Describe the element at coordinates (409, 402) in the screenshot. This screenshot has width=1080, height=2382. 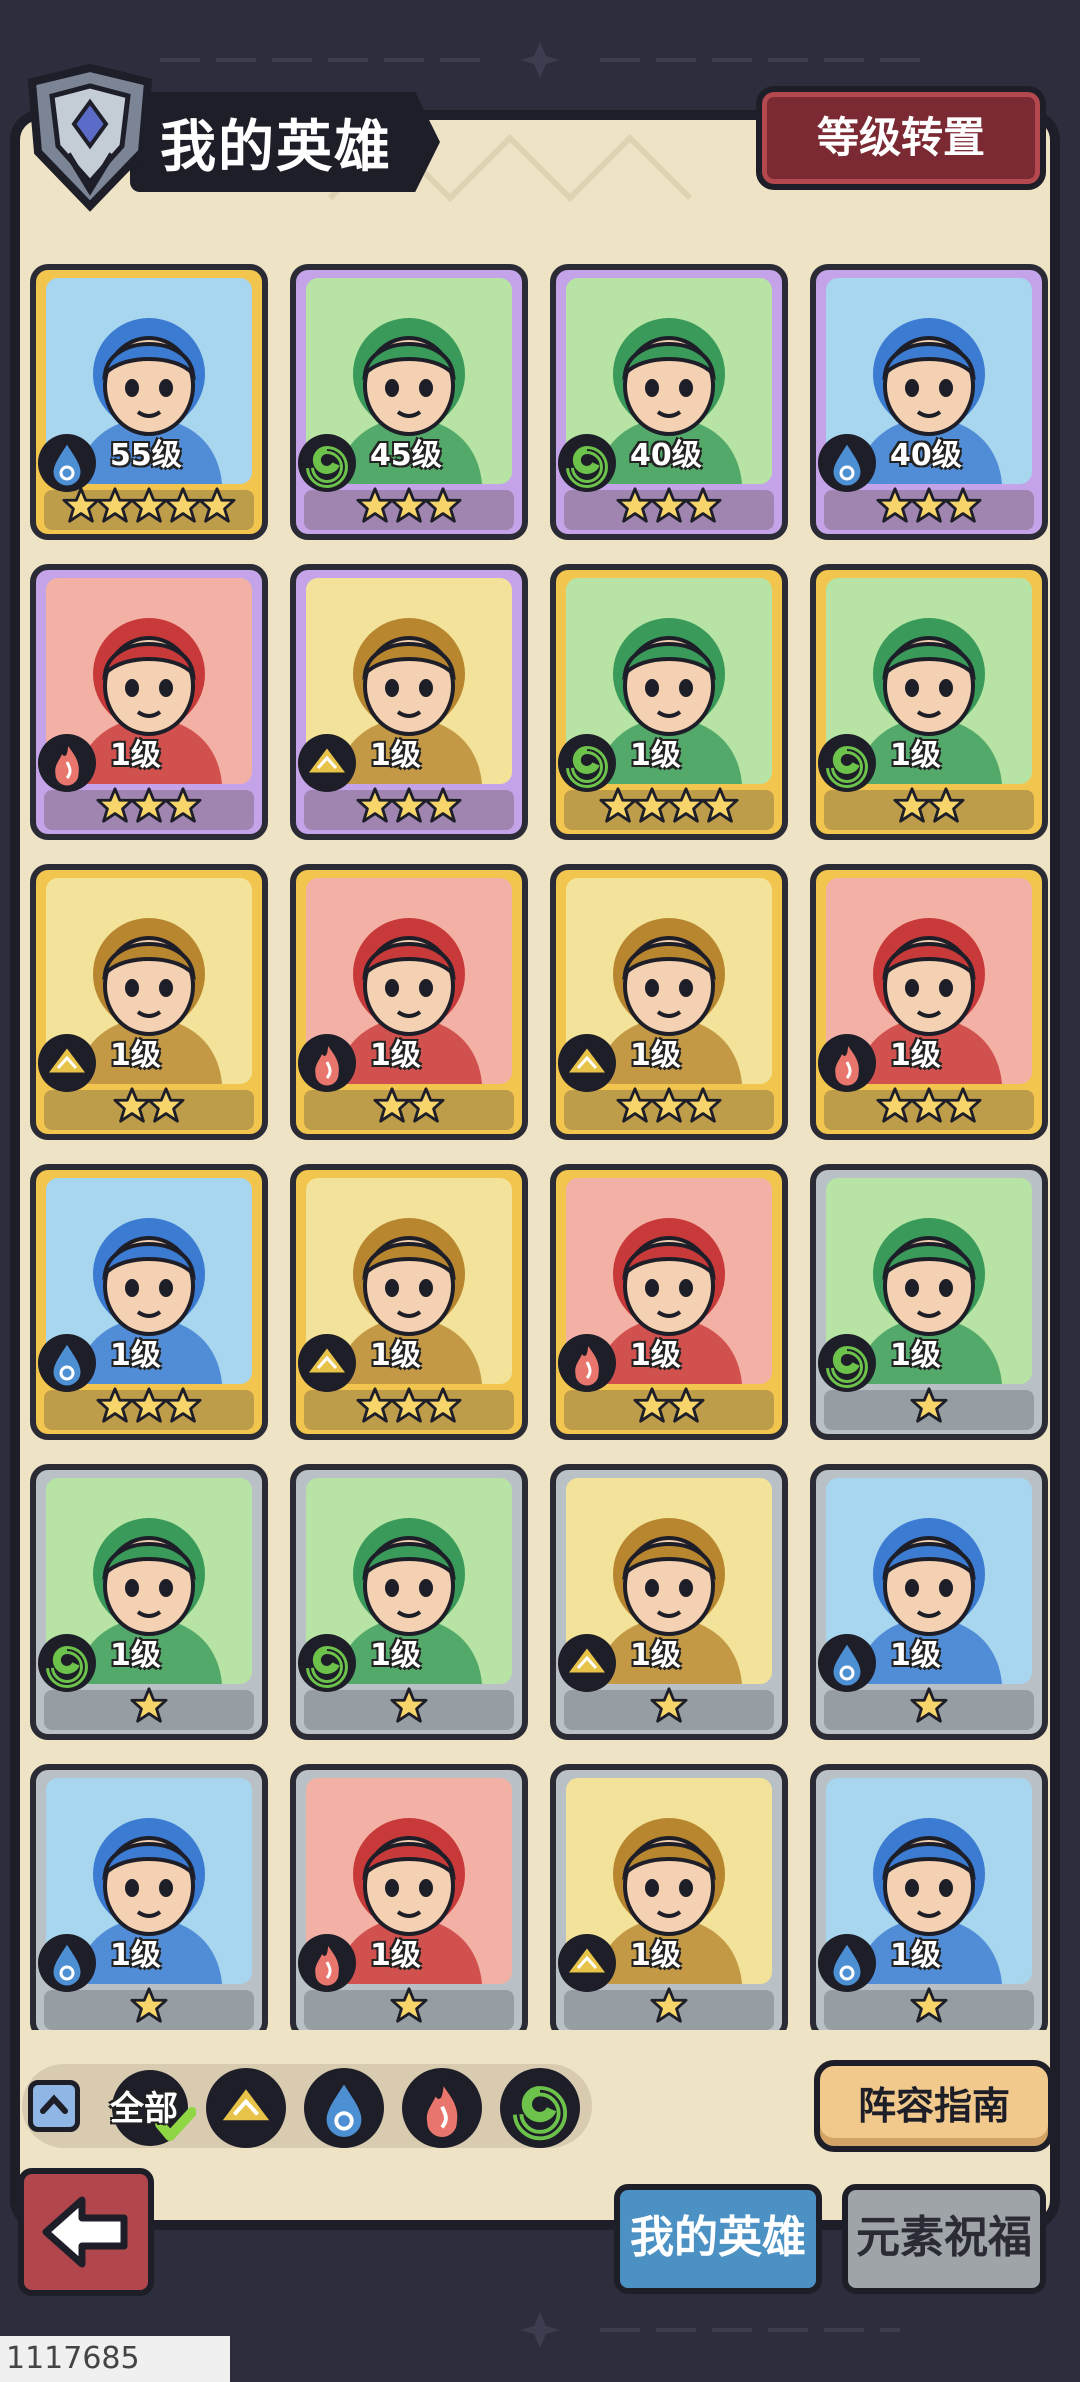
I see `hero-card: 45级` at that location.